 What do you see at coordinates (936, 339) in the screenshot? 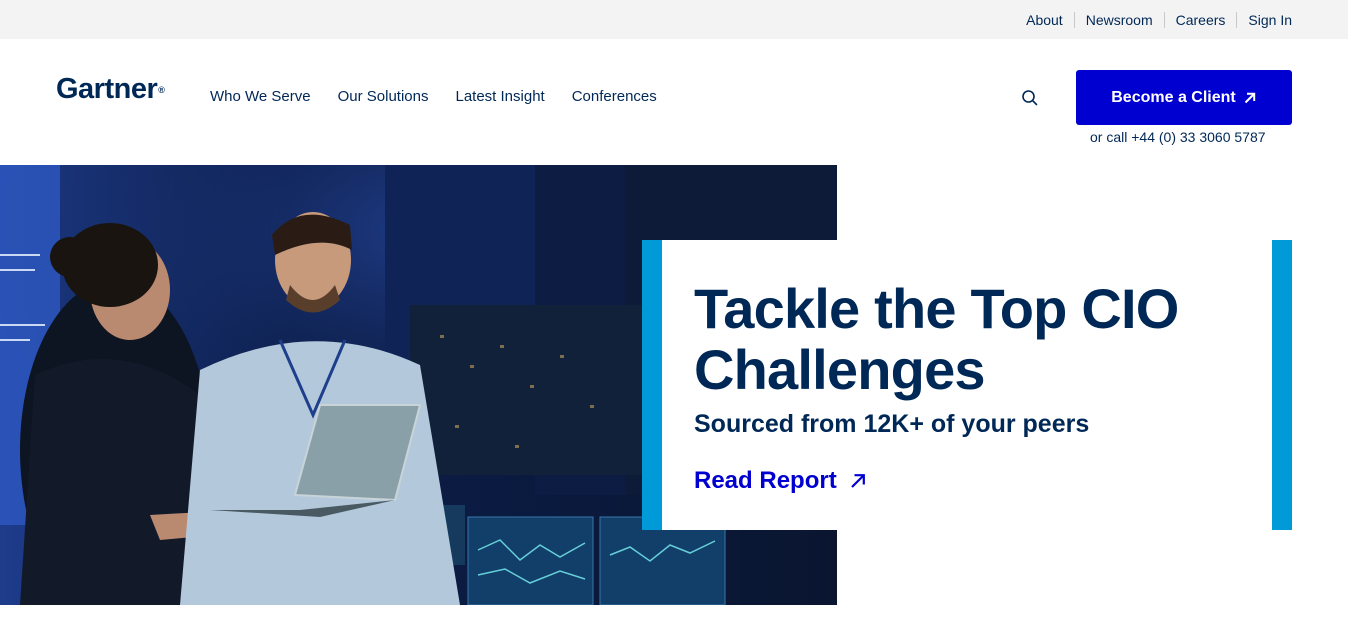
I see `hero-title: Tackle the Top CIO Challenges` at bounding box center [936, 339].